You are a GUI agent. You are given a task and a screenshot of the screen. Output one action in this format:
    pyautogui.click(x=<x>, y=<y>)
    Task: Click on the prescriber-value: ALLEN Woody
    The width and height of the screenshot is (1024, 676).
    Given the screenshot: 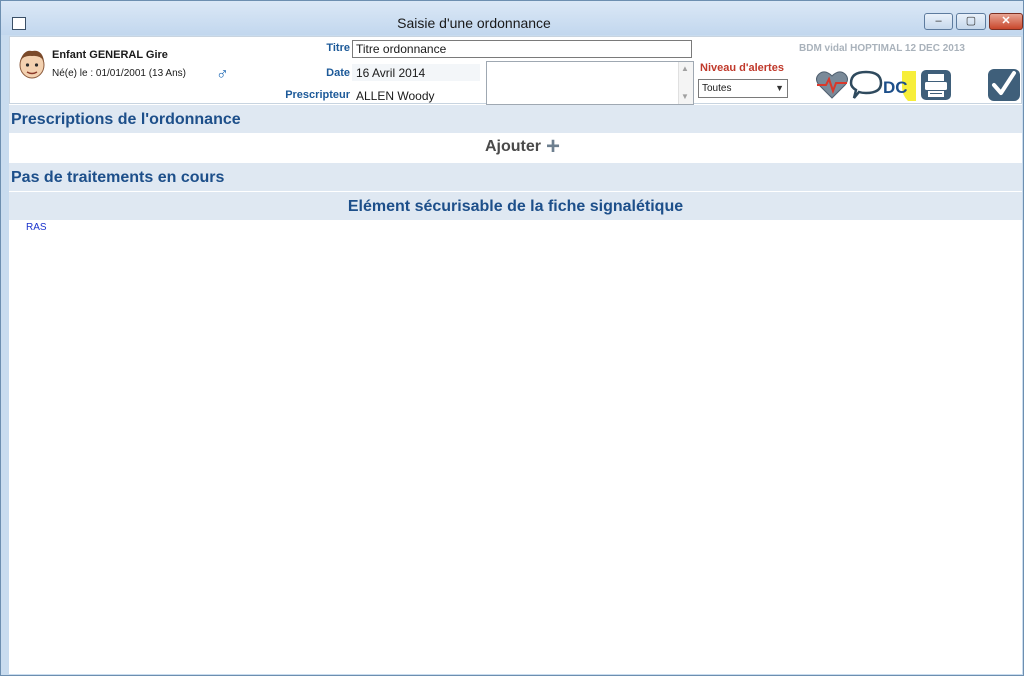 What is the action you would take?
    pyautogui.click(x=395, y=96)
    